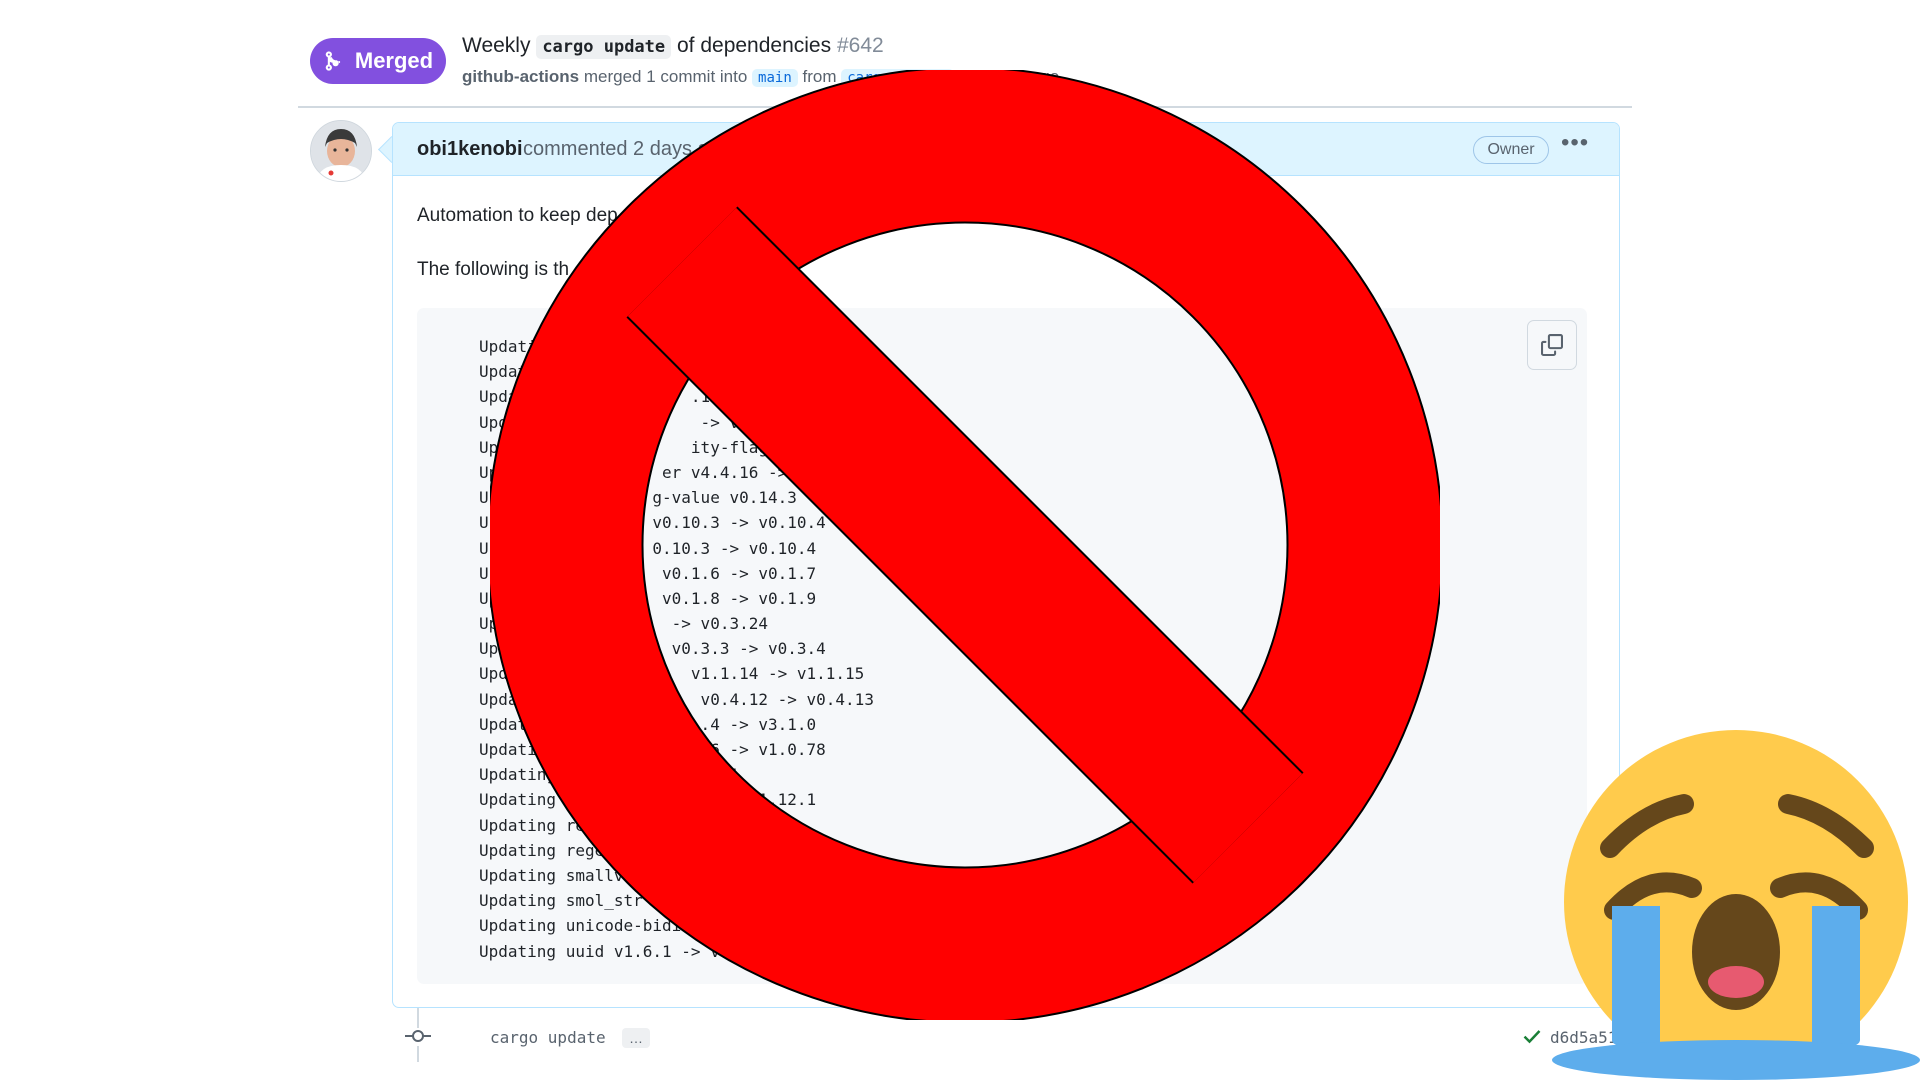 The image size is (1920, 1080). Describe the element at coordinates (1532, 1036) in the screenshot. I see `check-icon` at that location.